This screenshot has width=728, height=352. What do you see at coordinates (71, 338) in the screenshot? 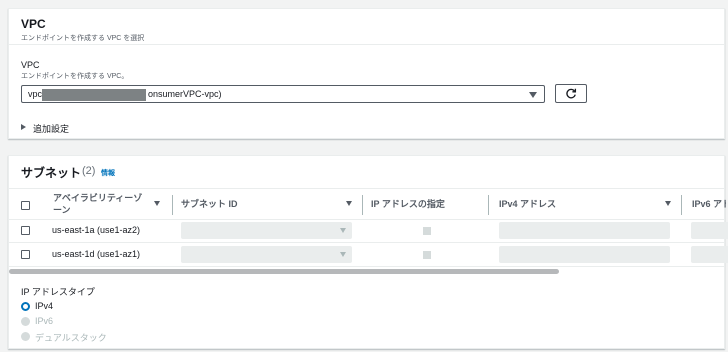
I see `radio-dualstack-label: デュアルスタック` at bounding box center [71, 338].